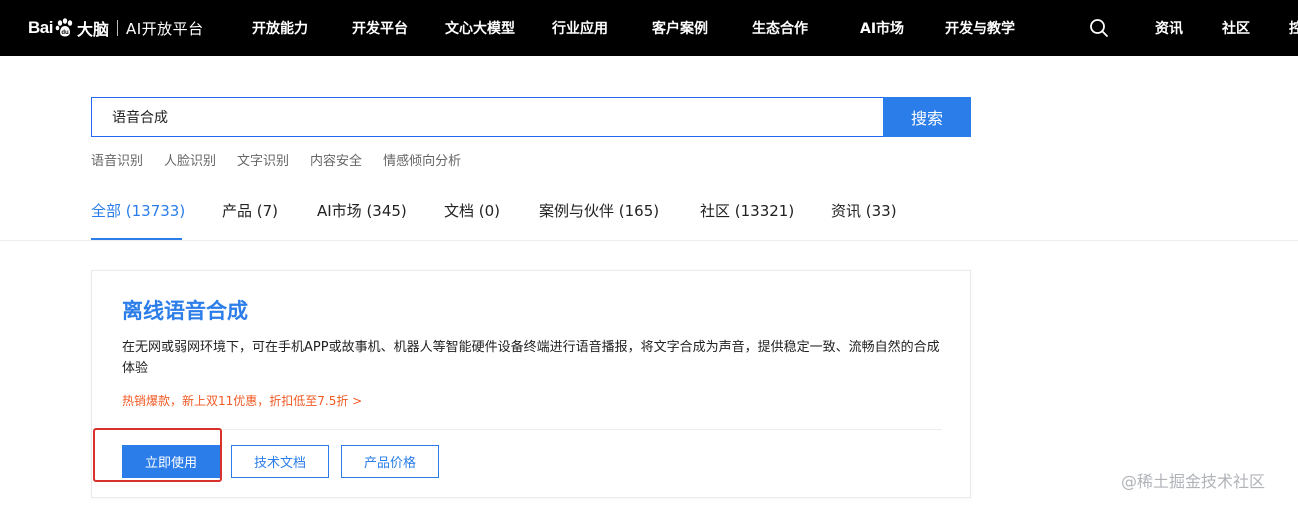  What do you see at coordinates (92, 29) in the screenshot?
I see `logo-du-text: 大脑` at bounding box center [92, 29].